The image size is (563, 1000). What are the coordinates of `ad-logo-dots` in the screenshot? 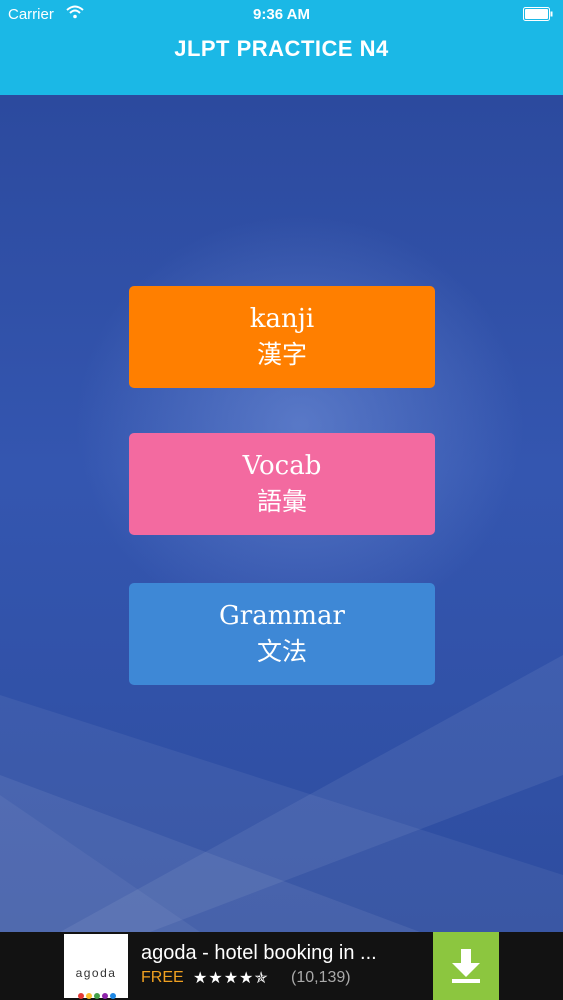 It's located at (98, 993).